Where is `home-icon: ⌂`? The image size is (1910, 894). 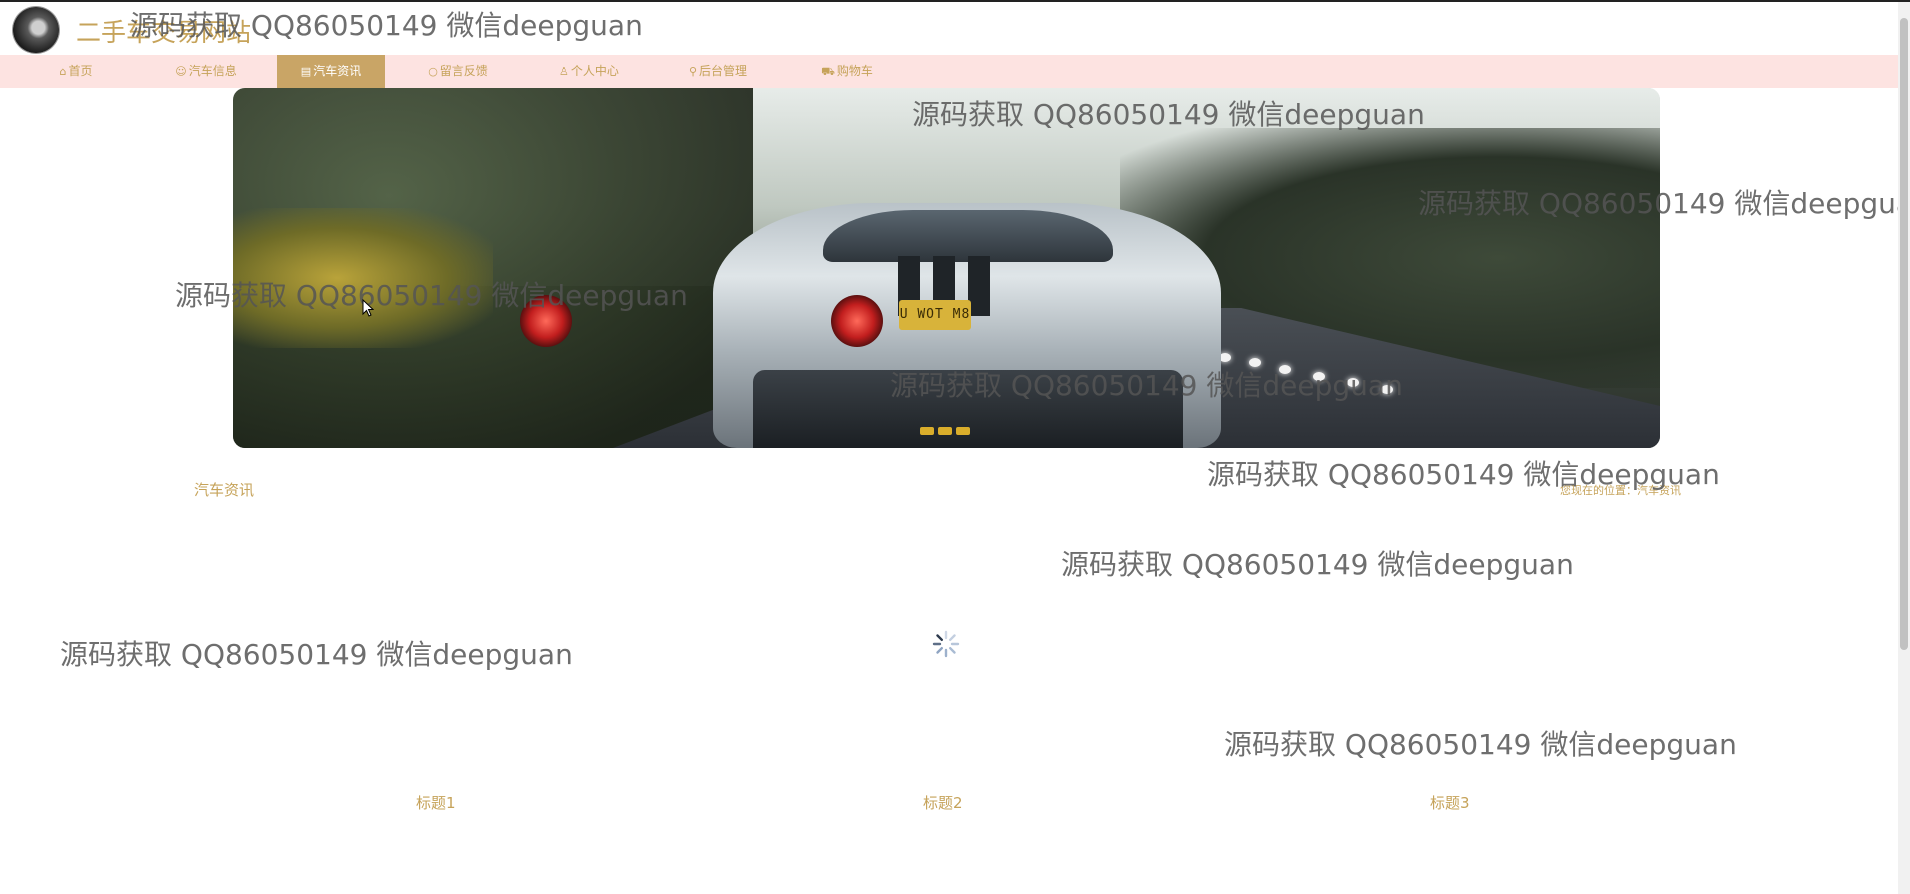
home-icon: ⌂ is located at coordinates (63, 71).